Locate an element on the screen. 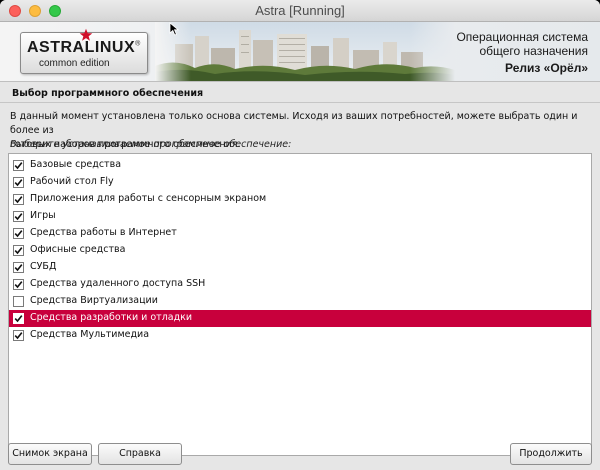 The height and width of the screenshot is (470, 600). os-line-2: общего назначения is located at coordinates (533, 51).